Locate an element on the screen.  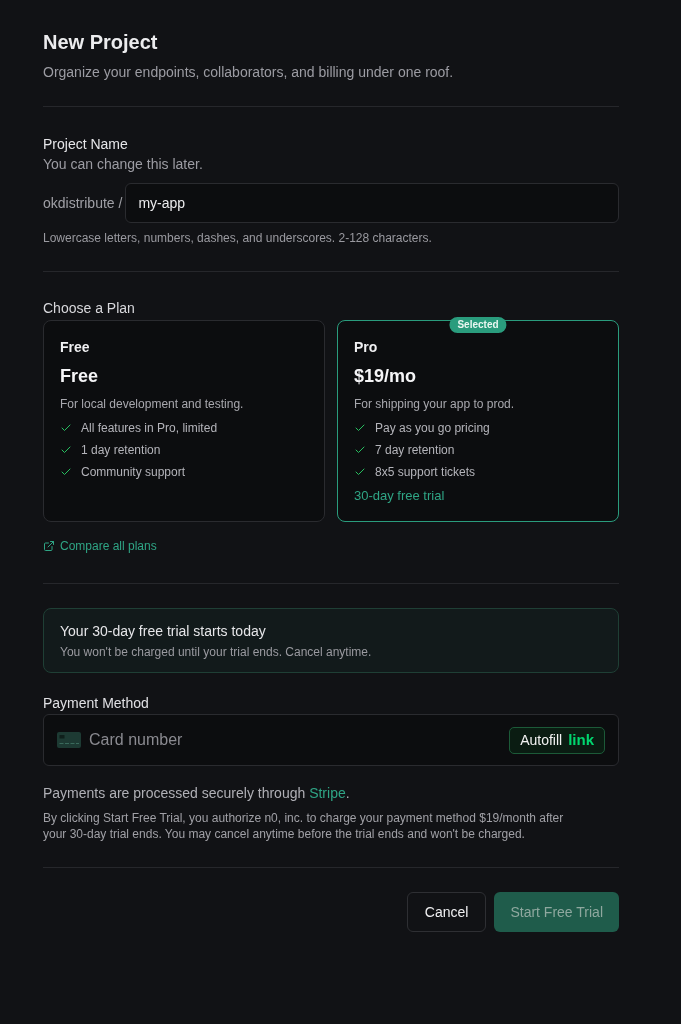
section-label: Payment Method is located at coordinates (96, 703).